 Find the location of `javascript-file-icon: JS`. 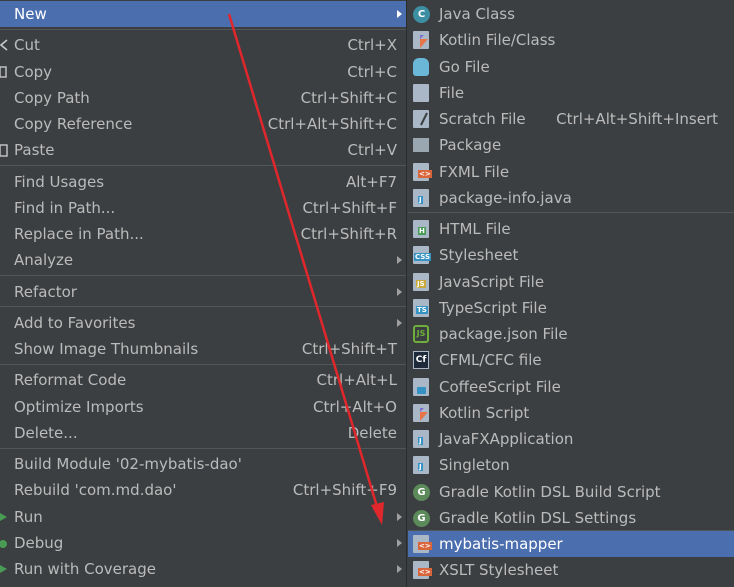

javascript-file-icon: JS is located at coordinates (421, 282).